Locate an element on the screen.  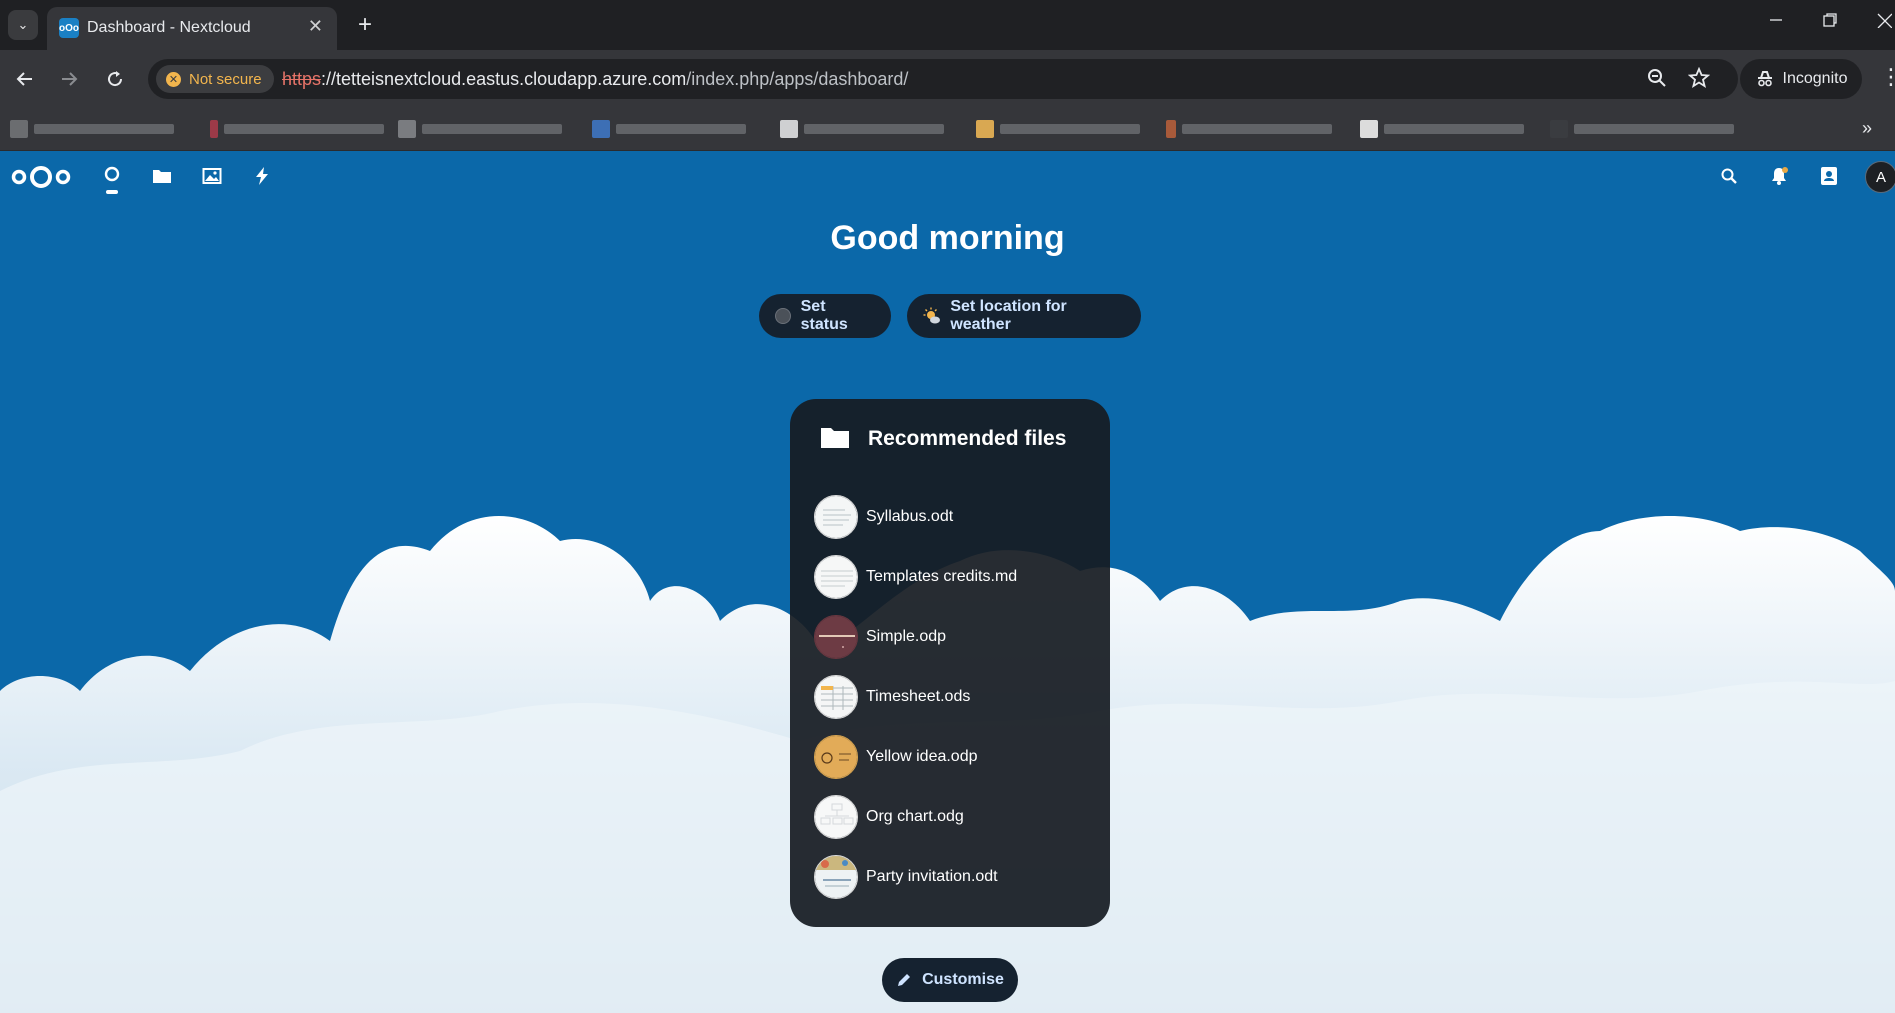
file-name: Party invitation.odt is located at coordinates (932, 876).